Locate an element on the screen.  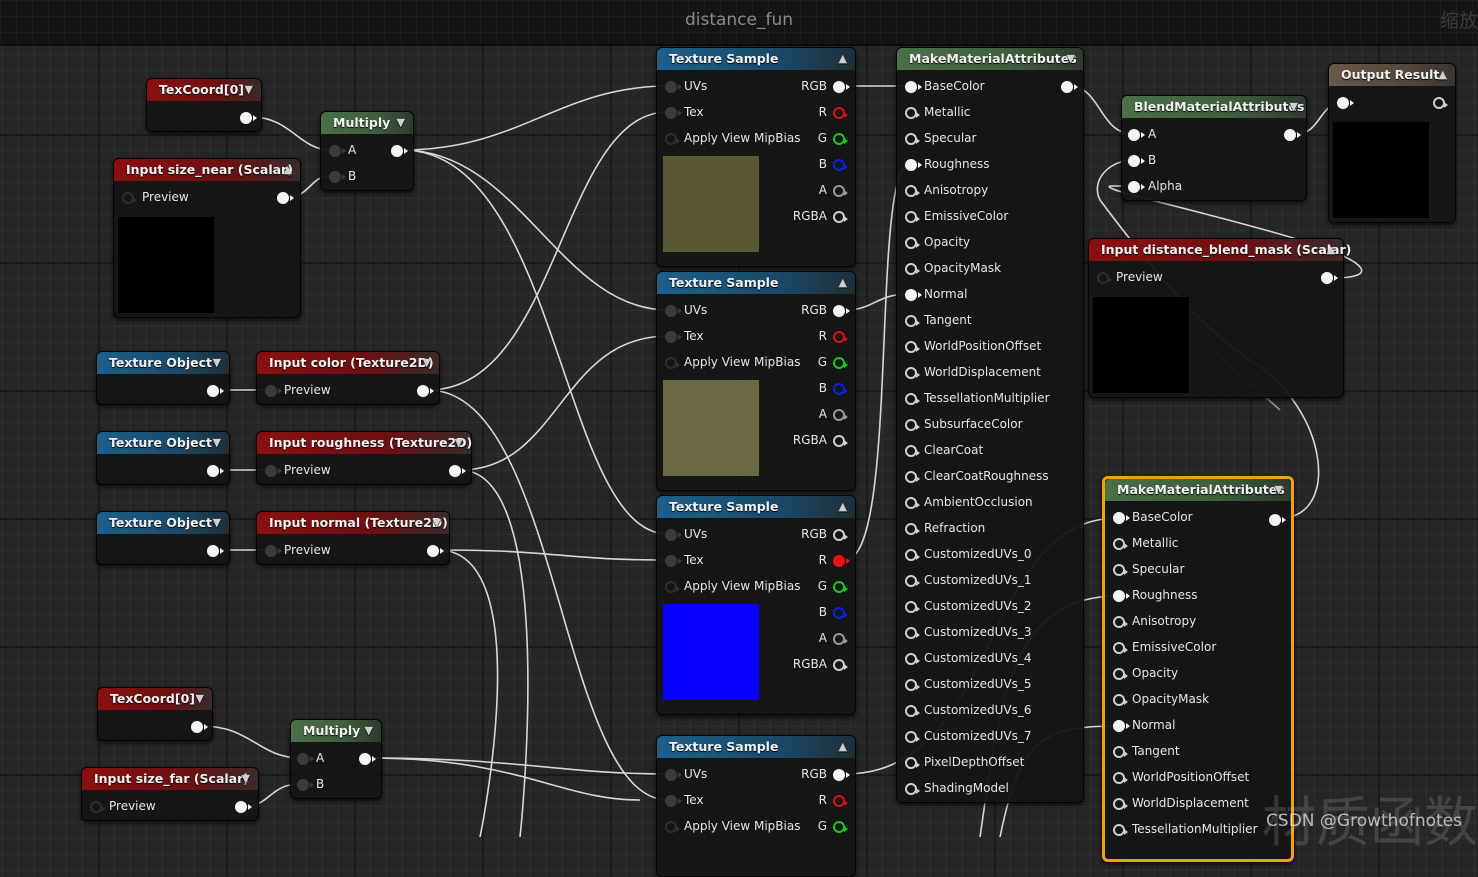
input-pin-shadingmodel is located at coordinates (912, 789).